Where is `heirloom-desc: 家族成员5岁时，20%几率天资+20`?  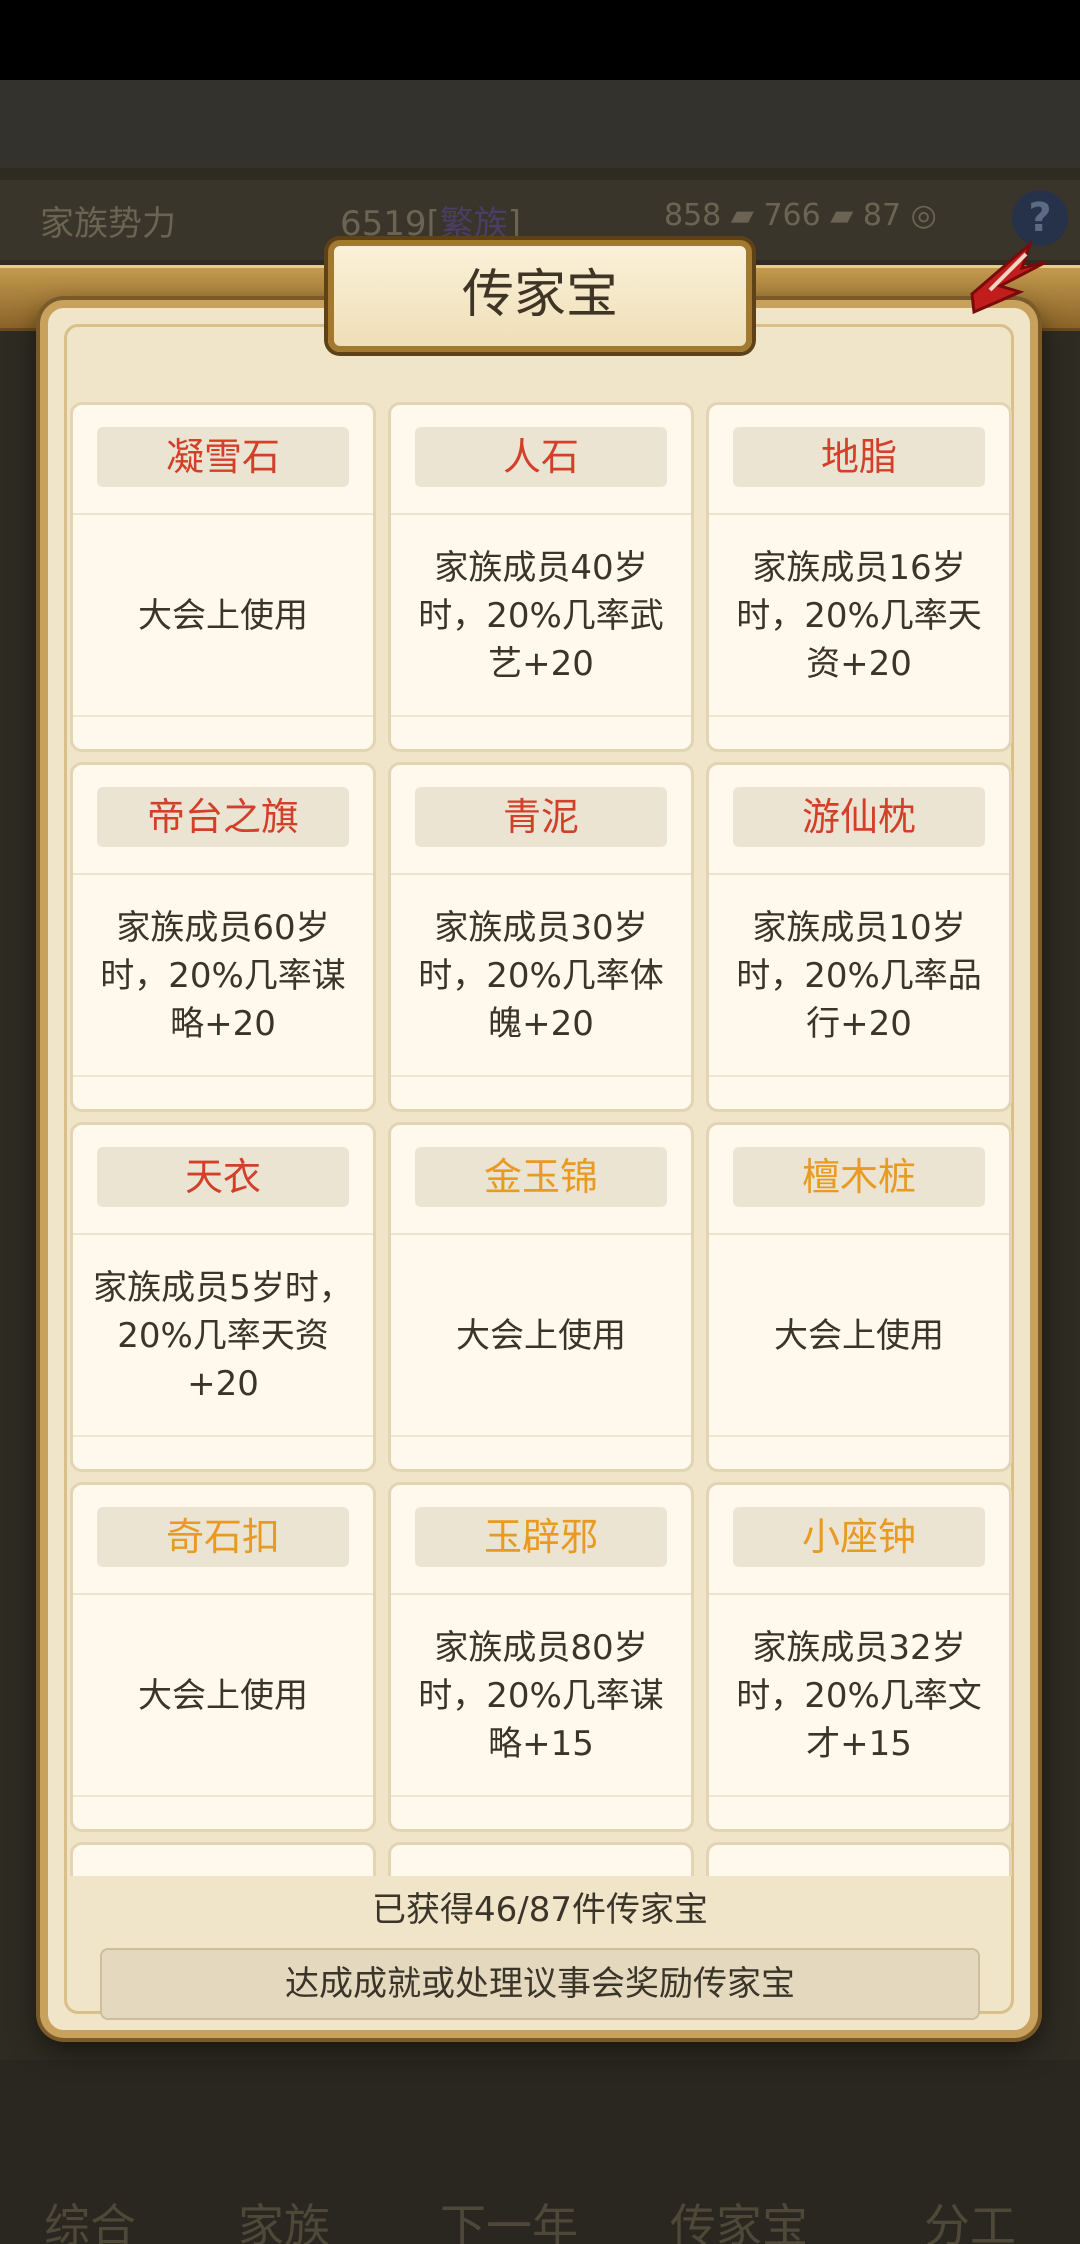
heirloom-desc: 家族成员5岁时，20%几率天资+20 is located at coordinates (223, 1336).